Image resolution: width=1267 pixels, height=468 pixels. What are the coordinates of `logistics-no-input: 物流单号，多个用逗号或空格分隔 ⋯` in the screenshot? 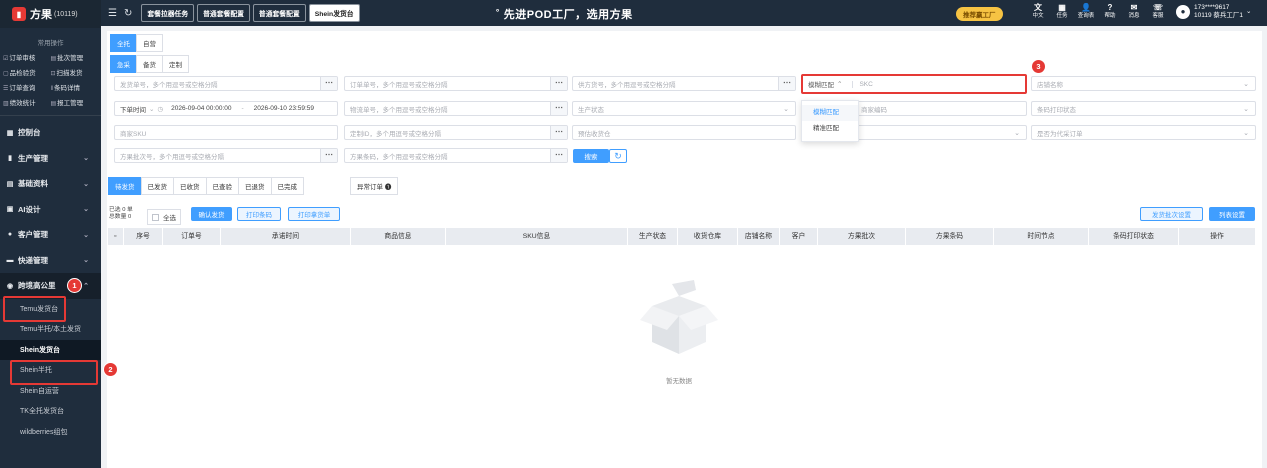 It's located at (456, 108).